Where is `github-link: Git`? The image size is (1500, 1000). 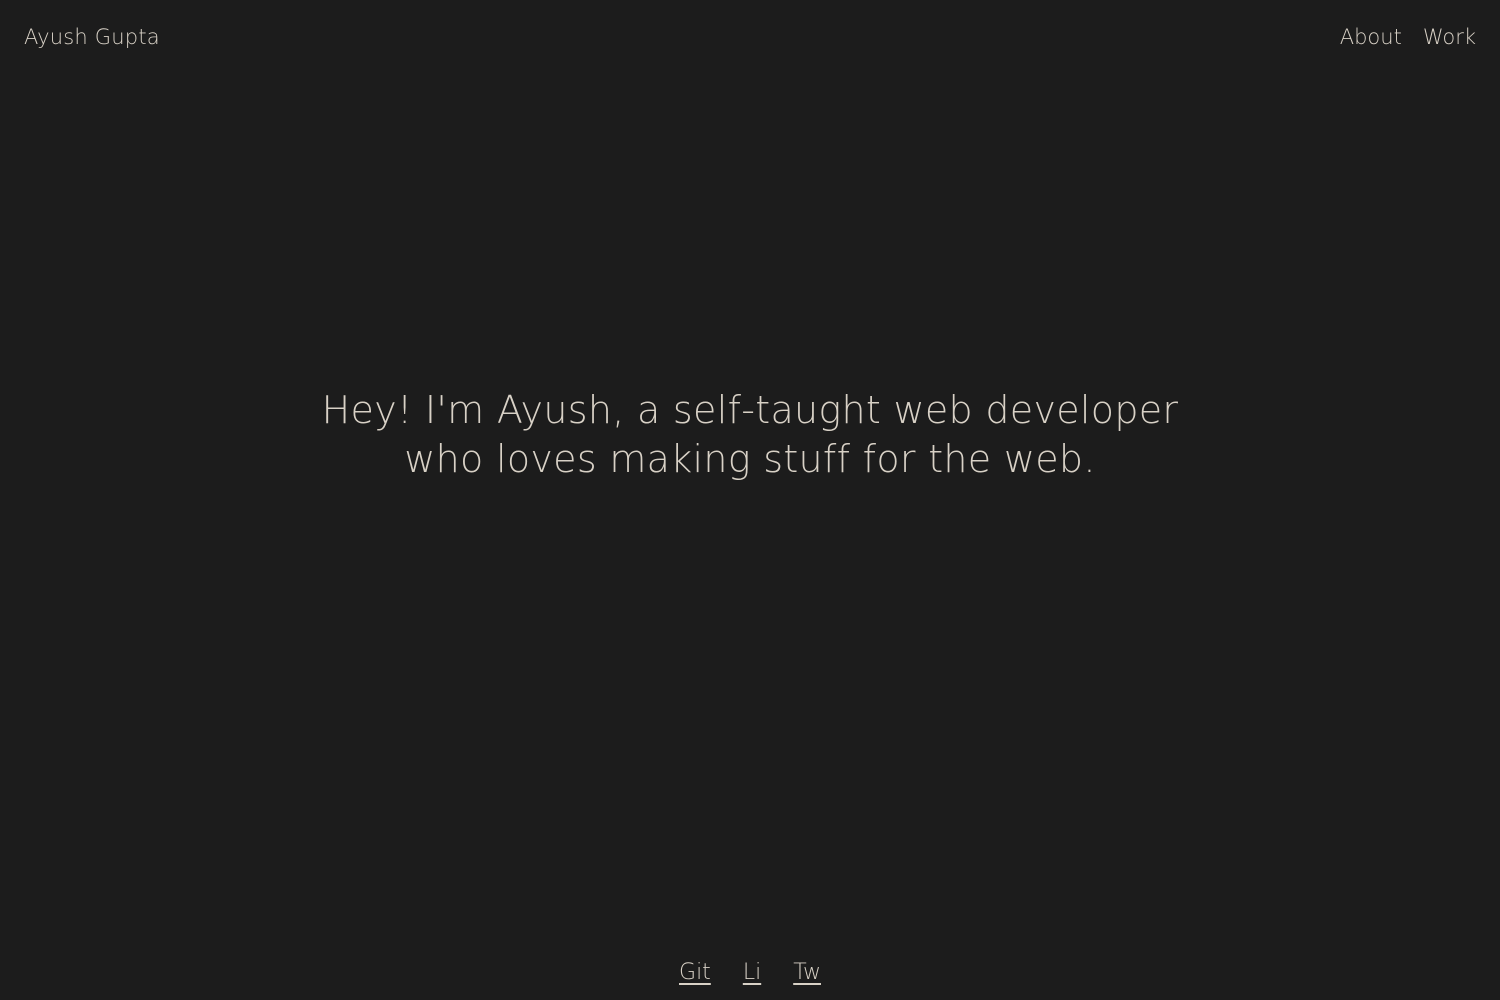
github-link: Git is located at coordinates (695, 972).